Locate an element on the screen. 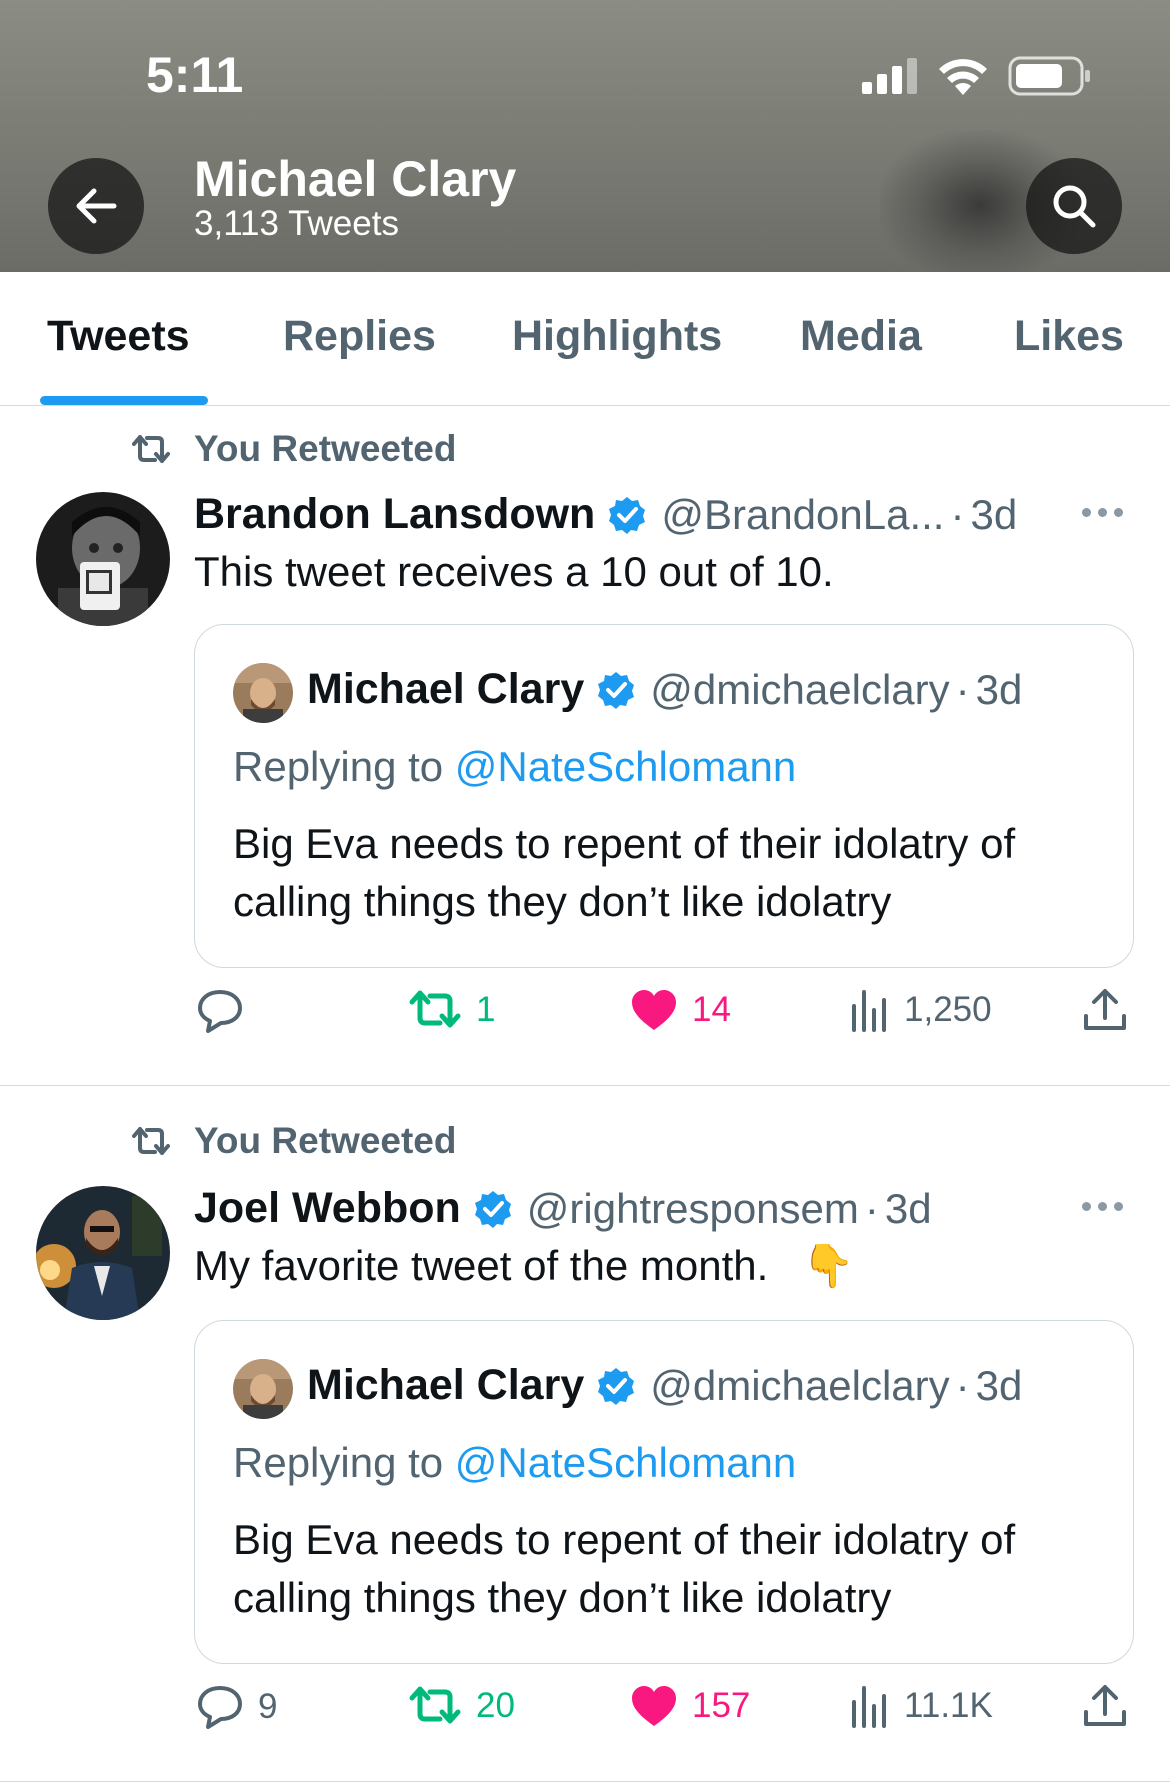 This screenshot has width=1170, height=1785. author-name: Joel Webbon is located at coordinates (327, 1208).